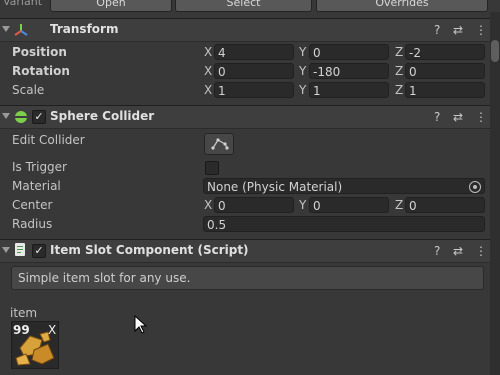  I want to click on variant-label: Variant, so click(23, 4).